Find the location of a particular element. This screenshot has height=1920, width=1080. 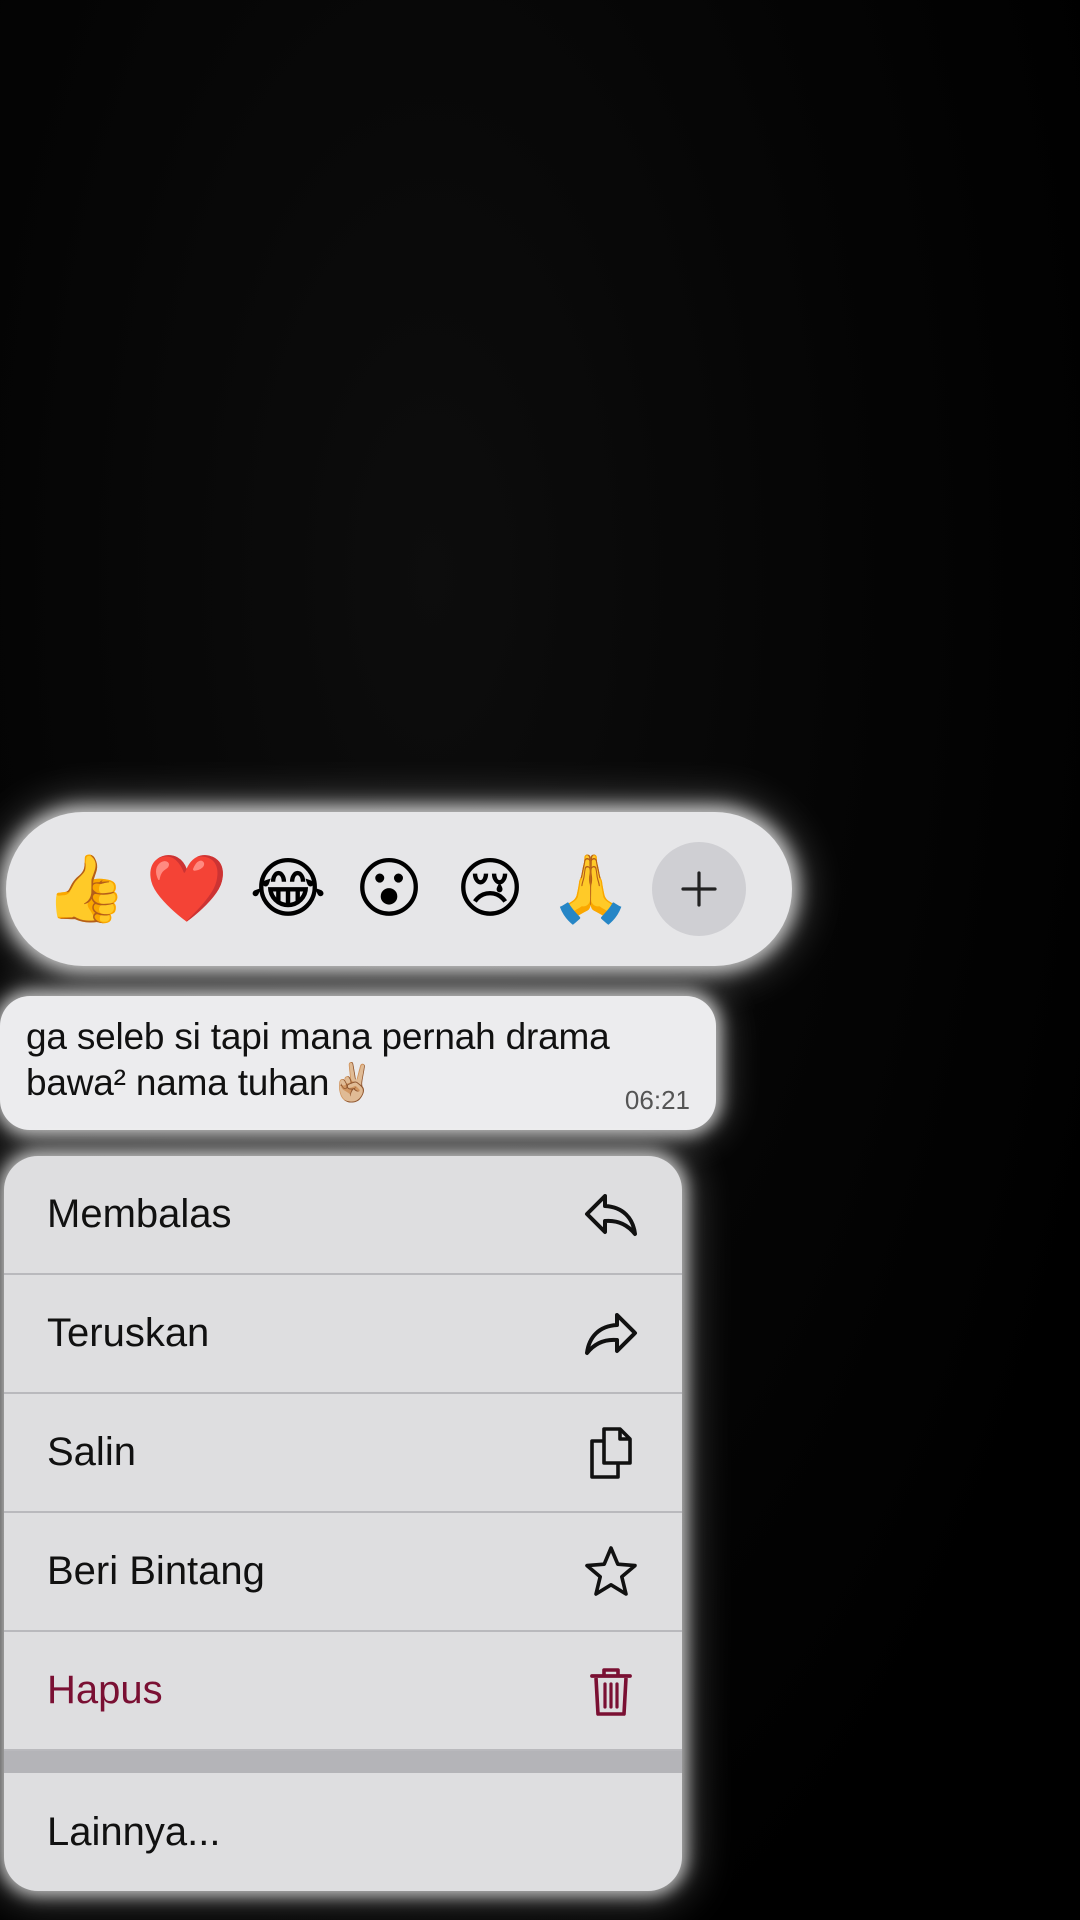

menu-item-label: Beri Bintang is located at coordinates (156, 1571).